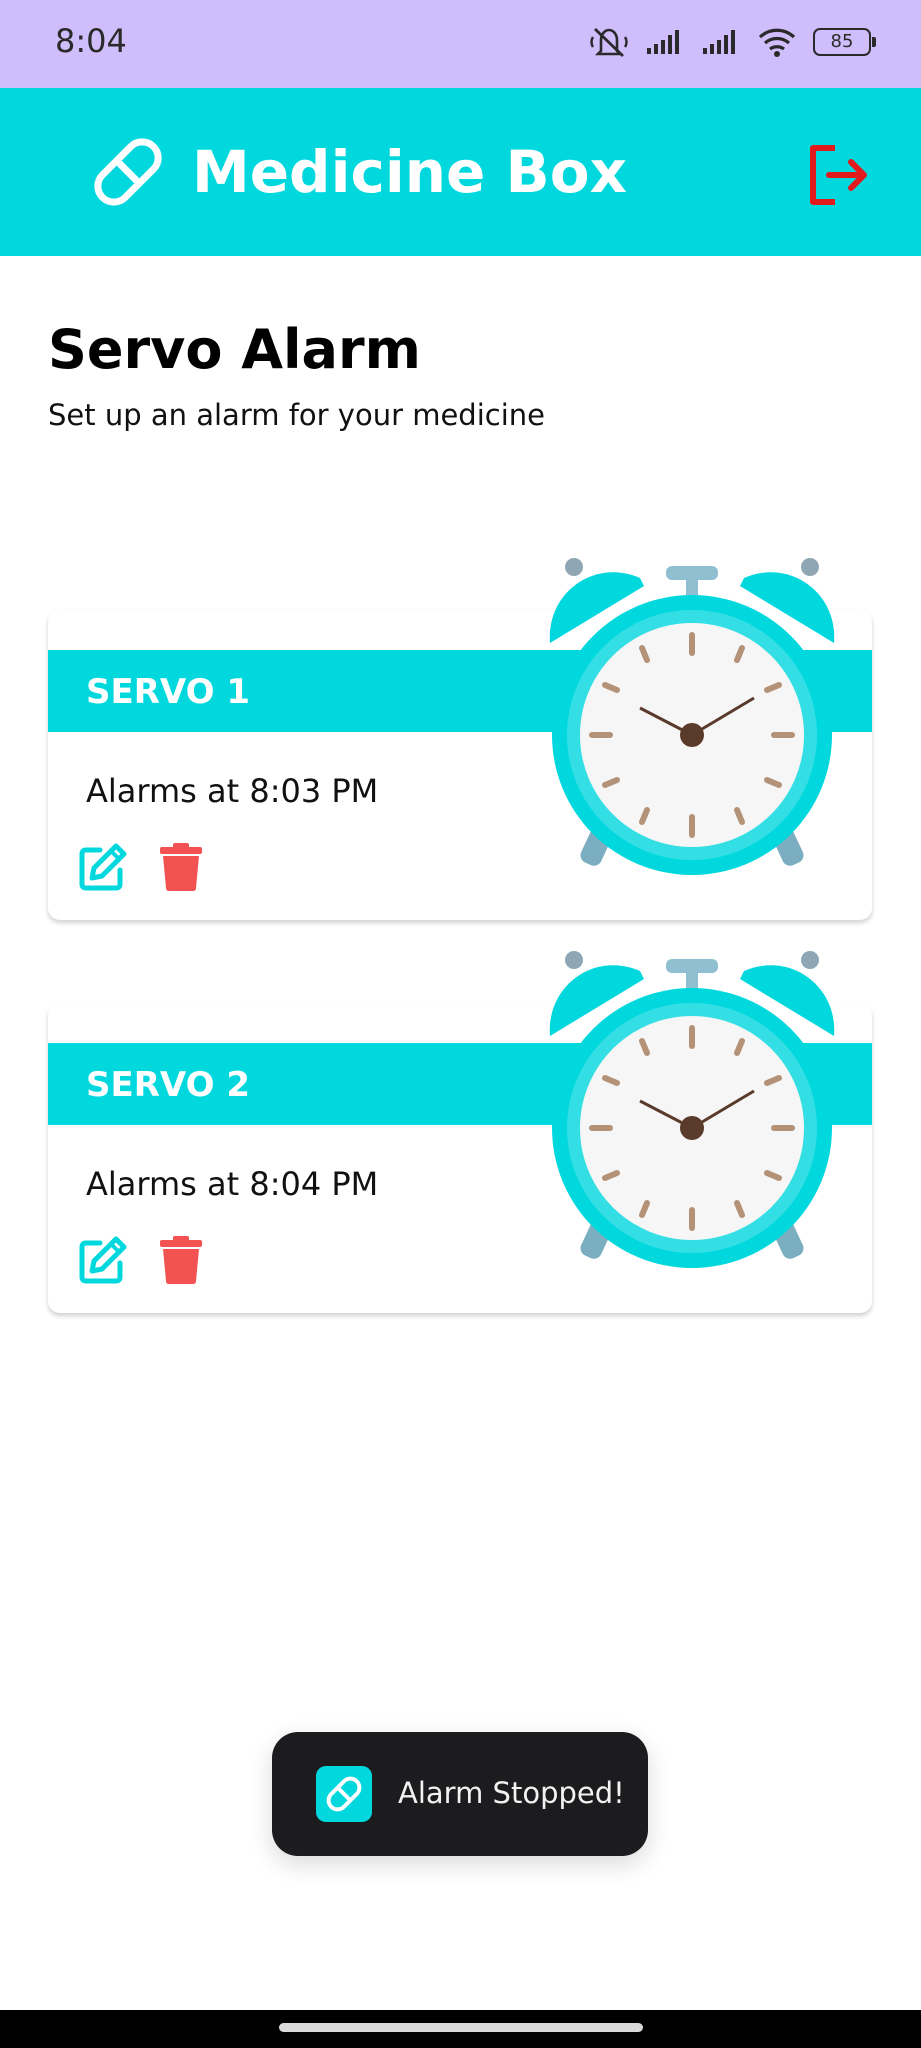 The image size is (921, 2048). I want to click on app-title: Medicine Box, so click(409, 172).